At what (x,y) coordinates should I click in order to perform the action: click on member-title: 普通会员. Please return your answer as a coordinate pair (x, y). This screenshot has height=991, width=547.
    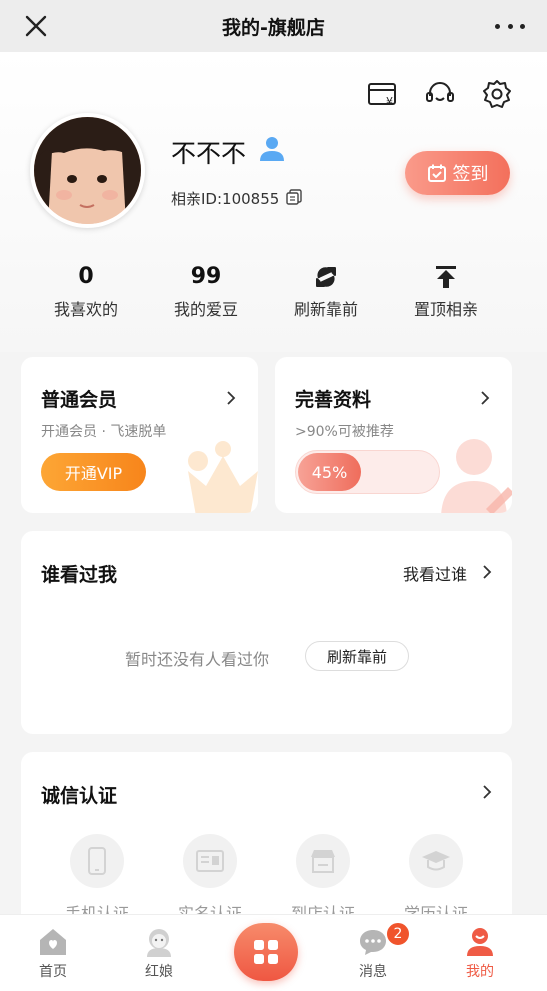
    Looking at the image, I should click on (79, 400).